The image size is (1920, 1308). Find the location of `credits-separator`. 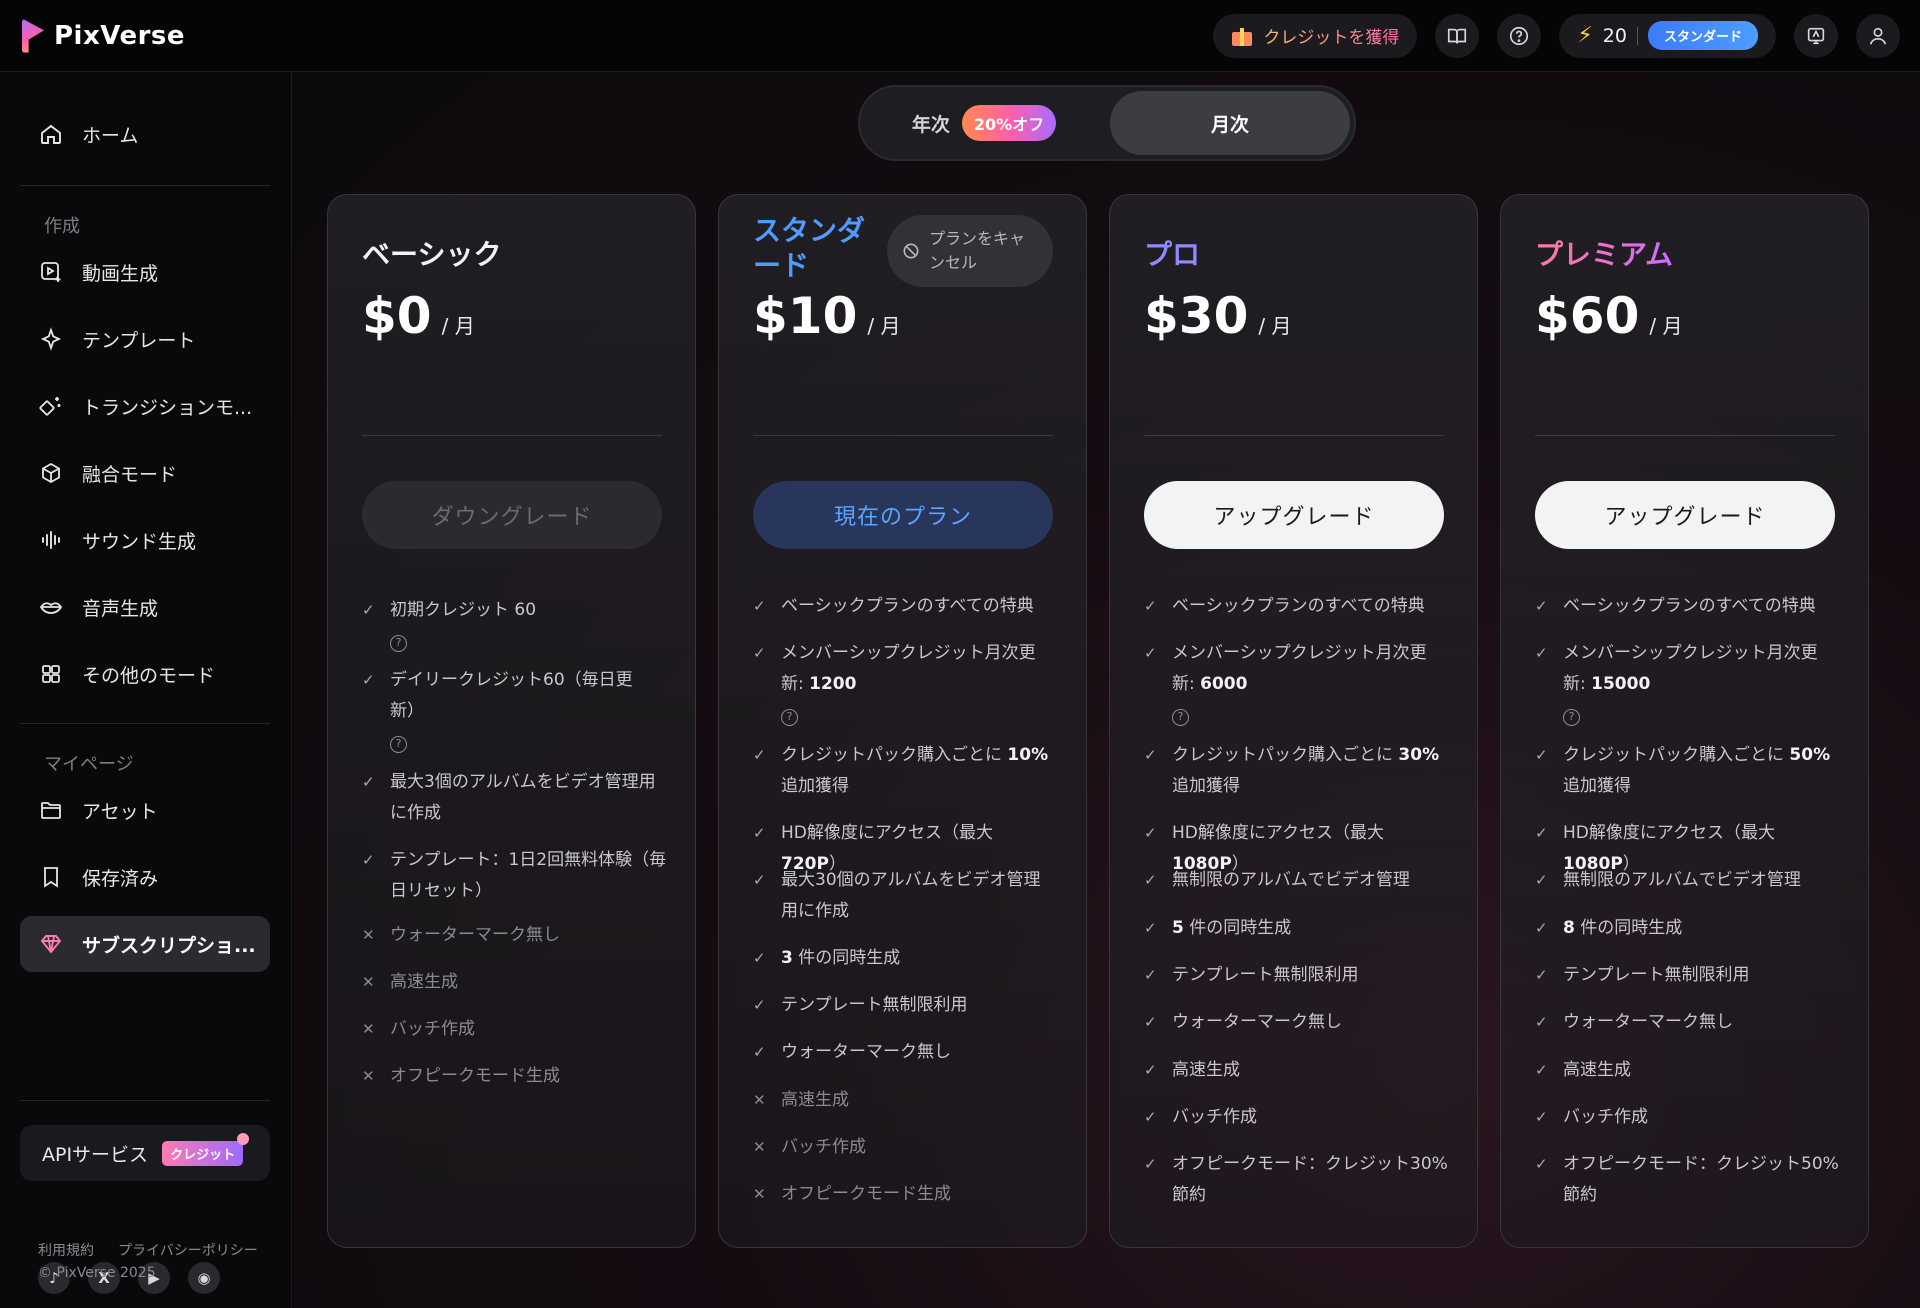

credits-separator is located at coordinates (1637, 35).